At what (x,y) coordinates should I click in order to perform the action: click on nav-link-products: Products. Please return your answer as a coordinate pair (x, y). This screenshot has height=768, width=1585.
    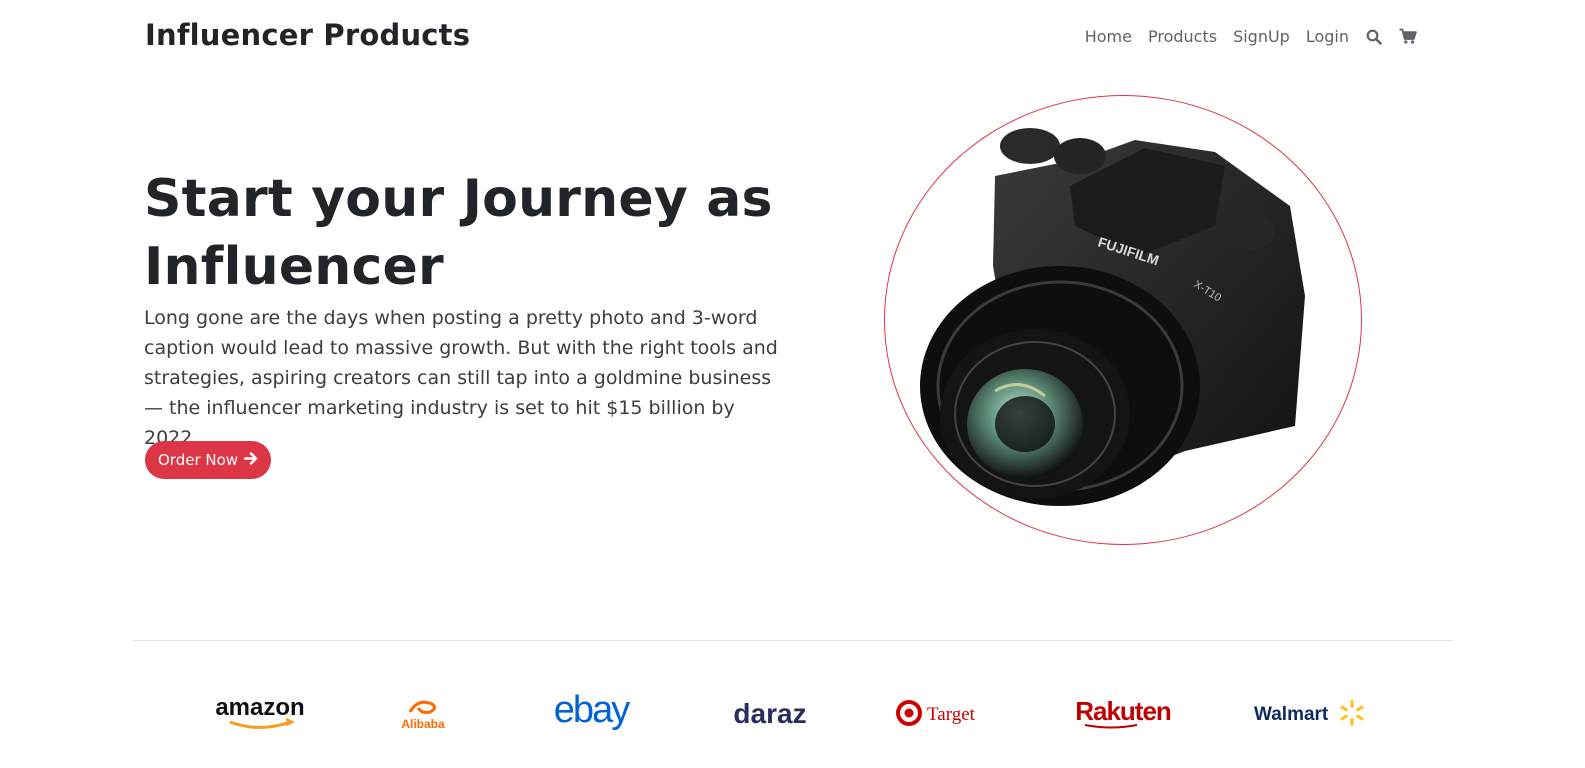
    Looking at the image, I should click on (1182, 36).